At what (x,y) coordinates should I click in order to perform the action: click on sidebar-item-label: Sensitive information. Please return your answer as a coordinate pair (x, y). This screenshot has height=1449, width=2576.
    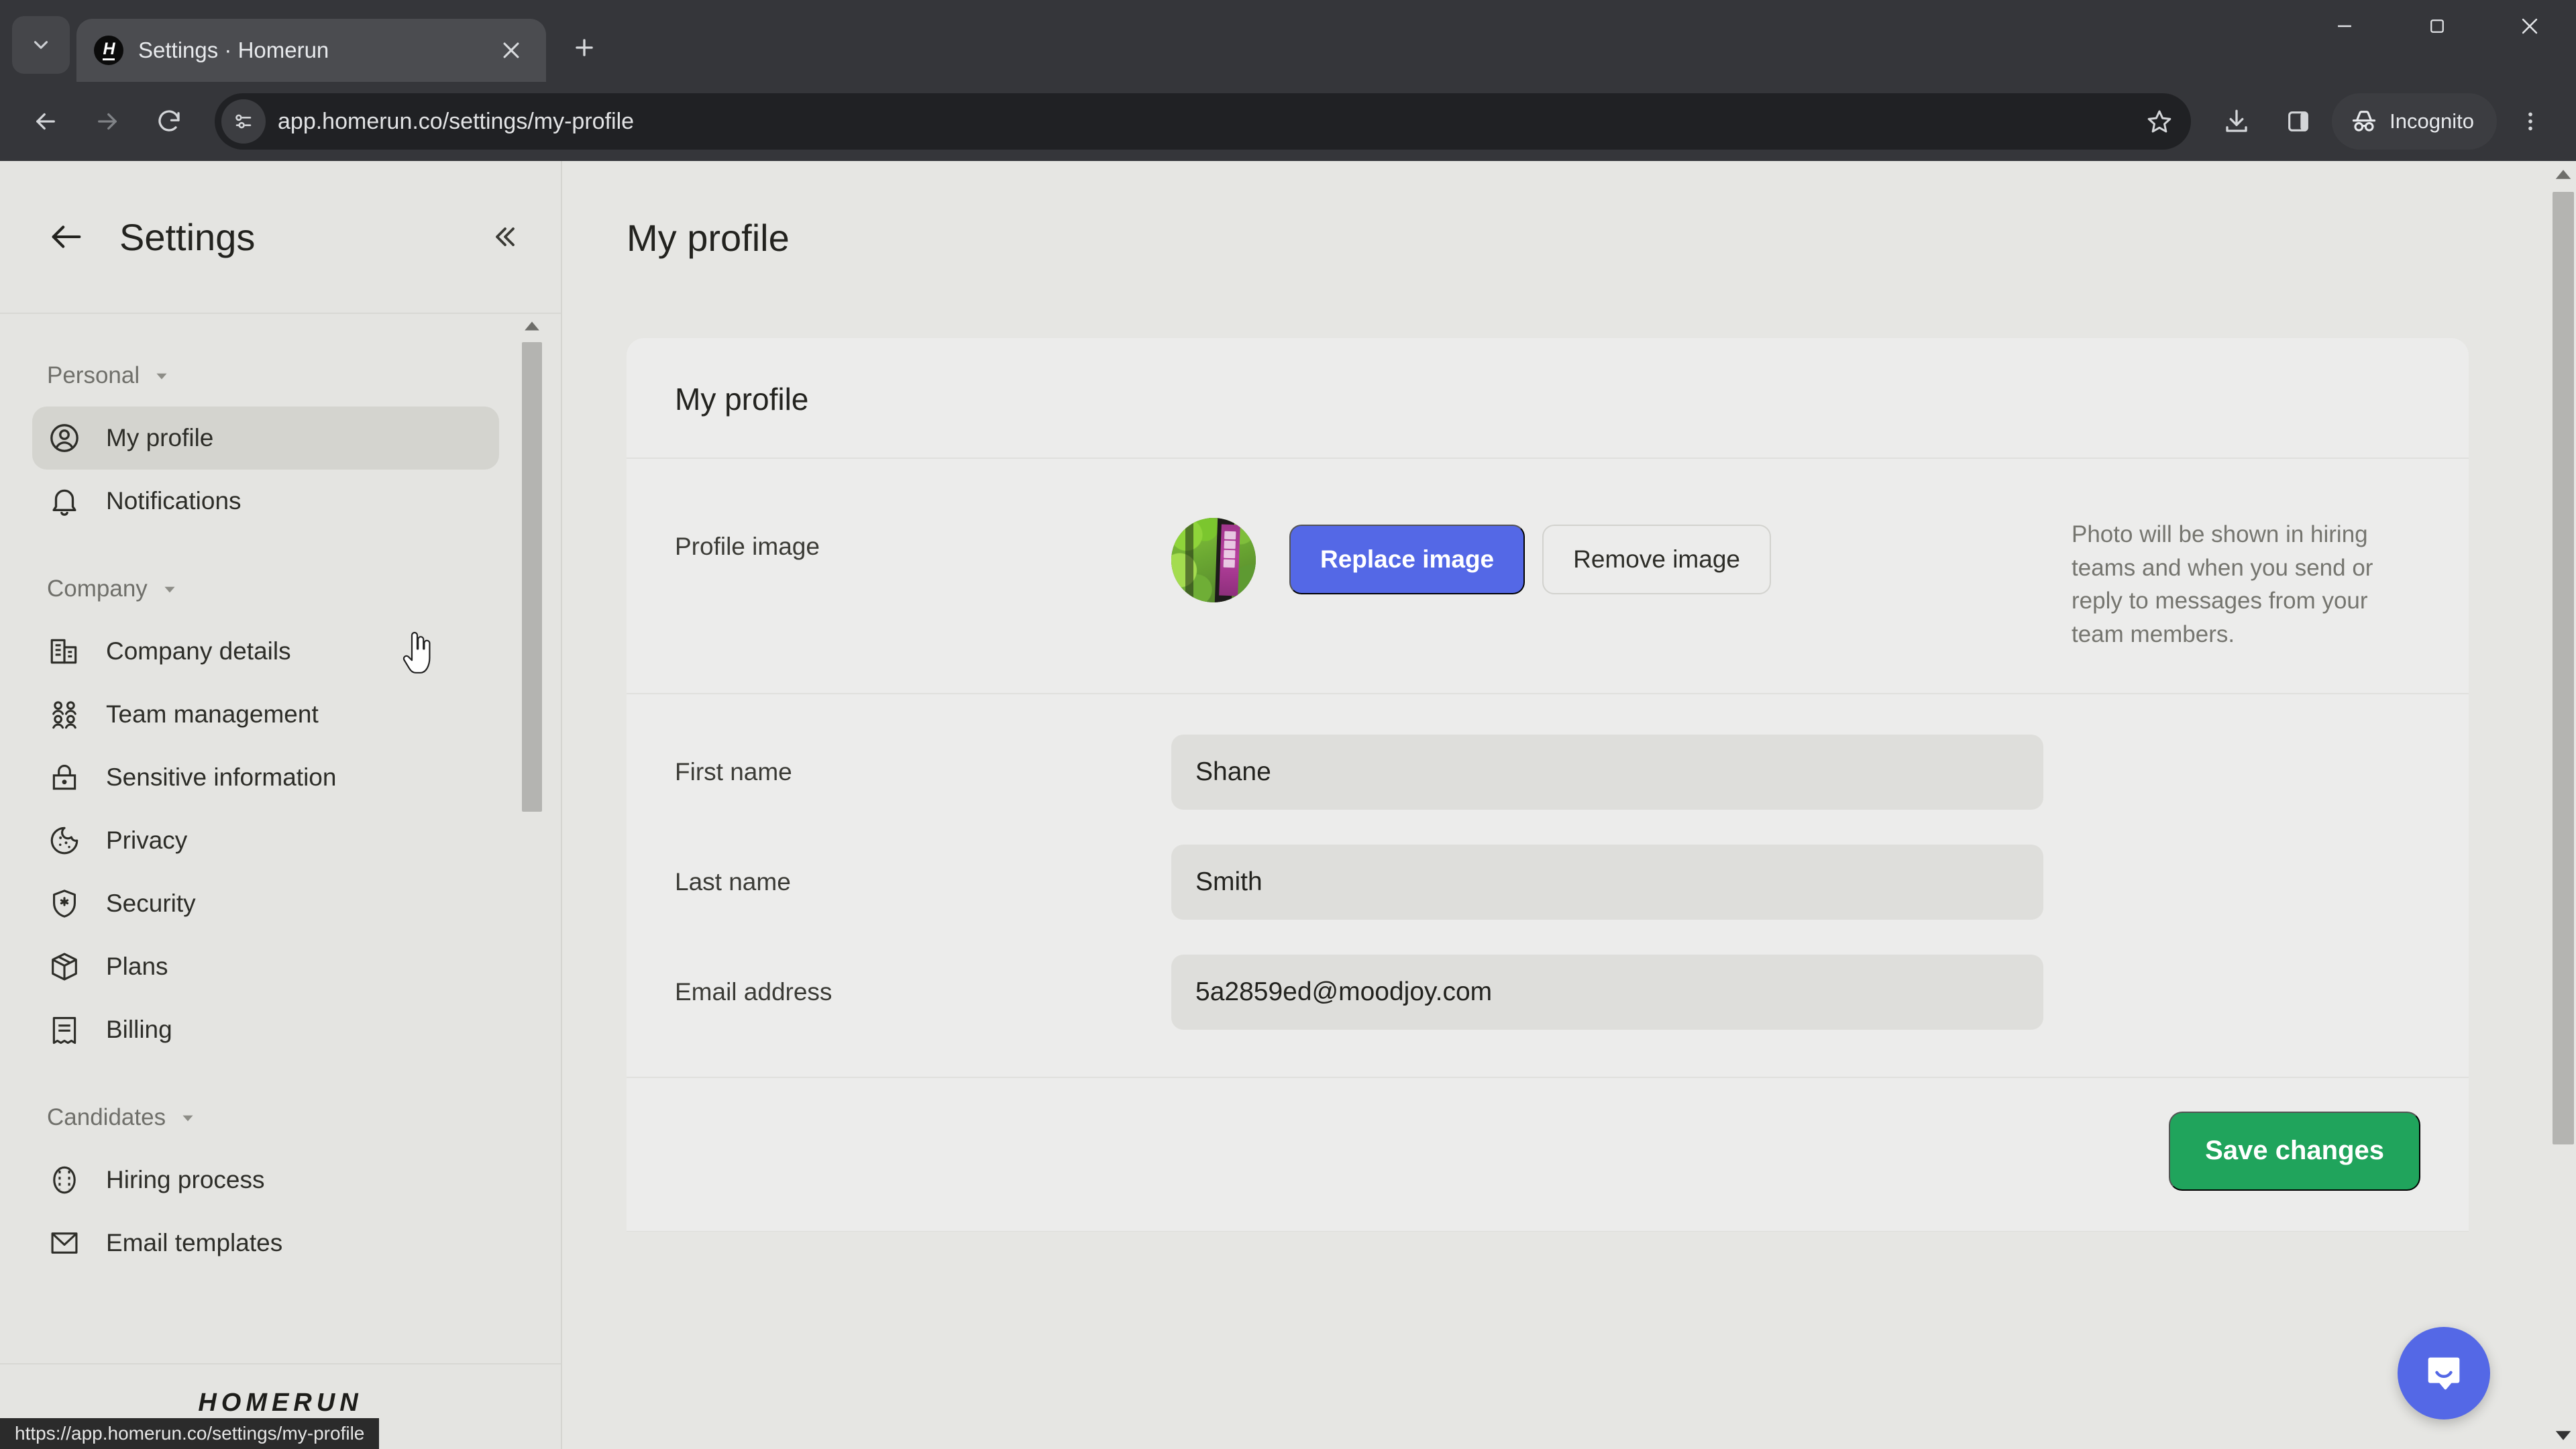
    Looking at the image, I should click on (221, 777).